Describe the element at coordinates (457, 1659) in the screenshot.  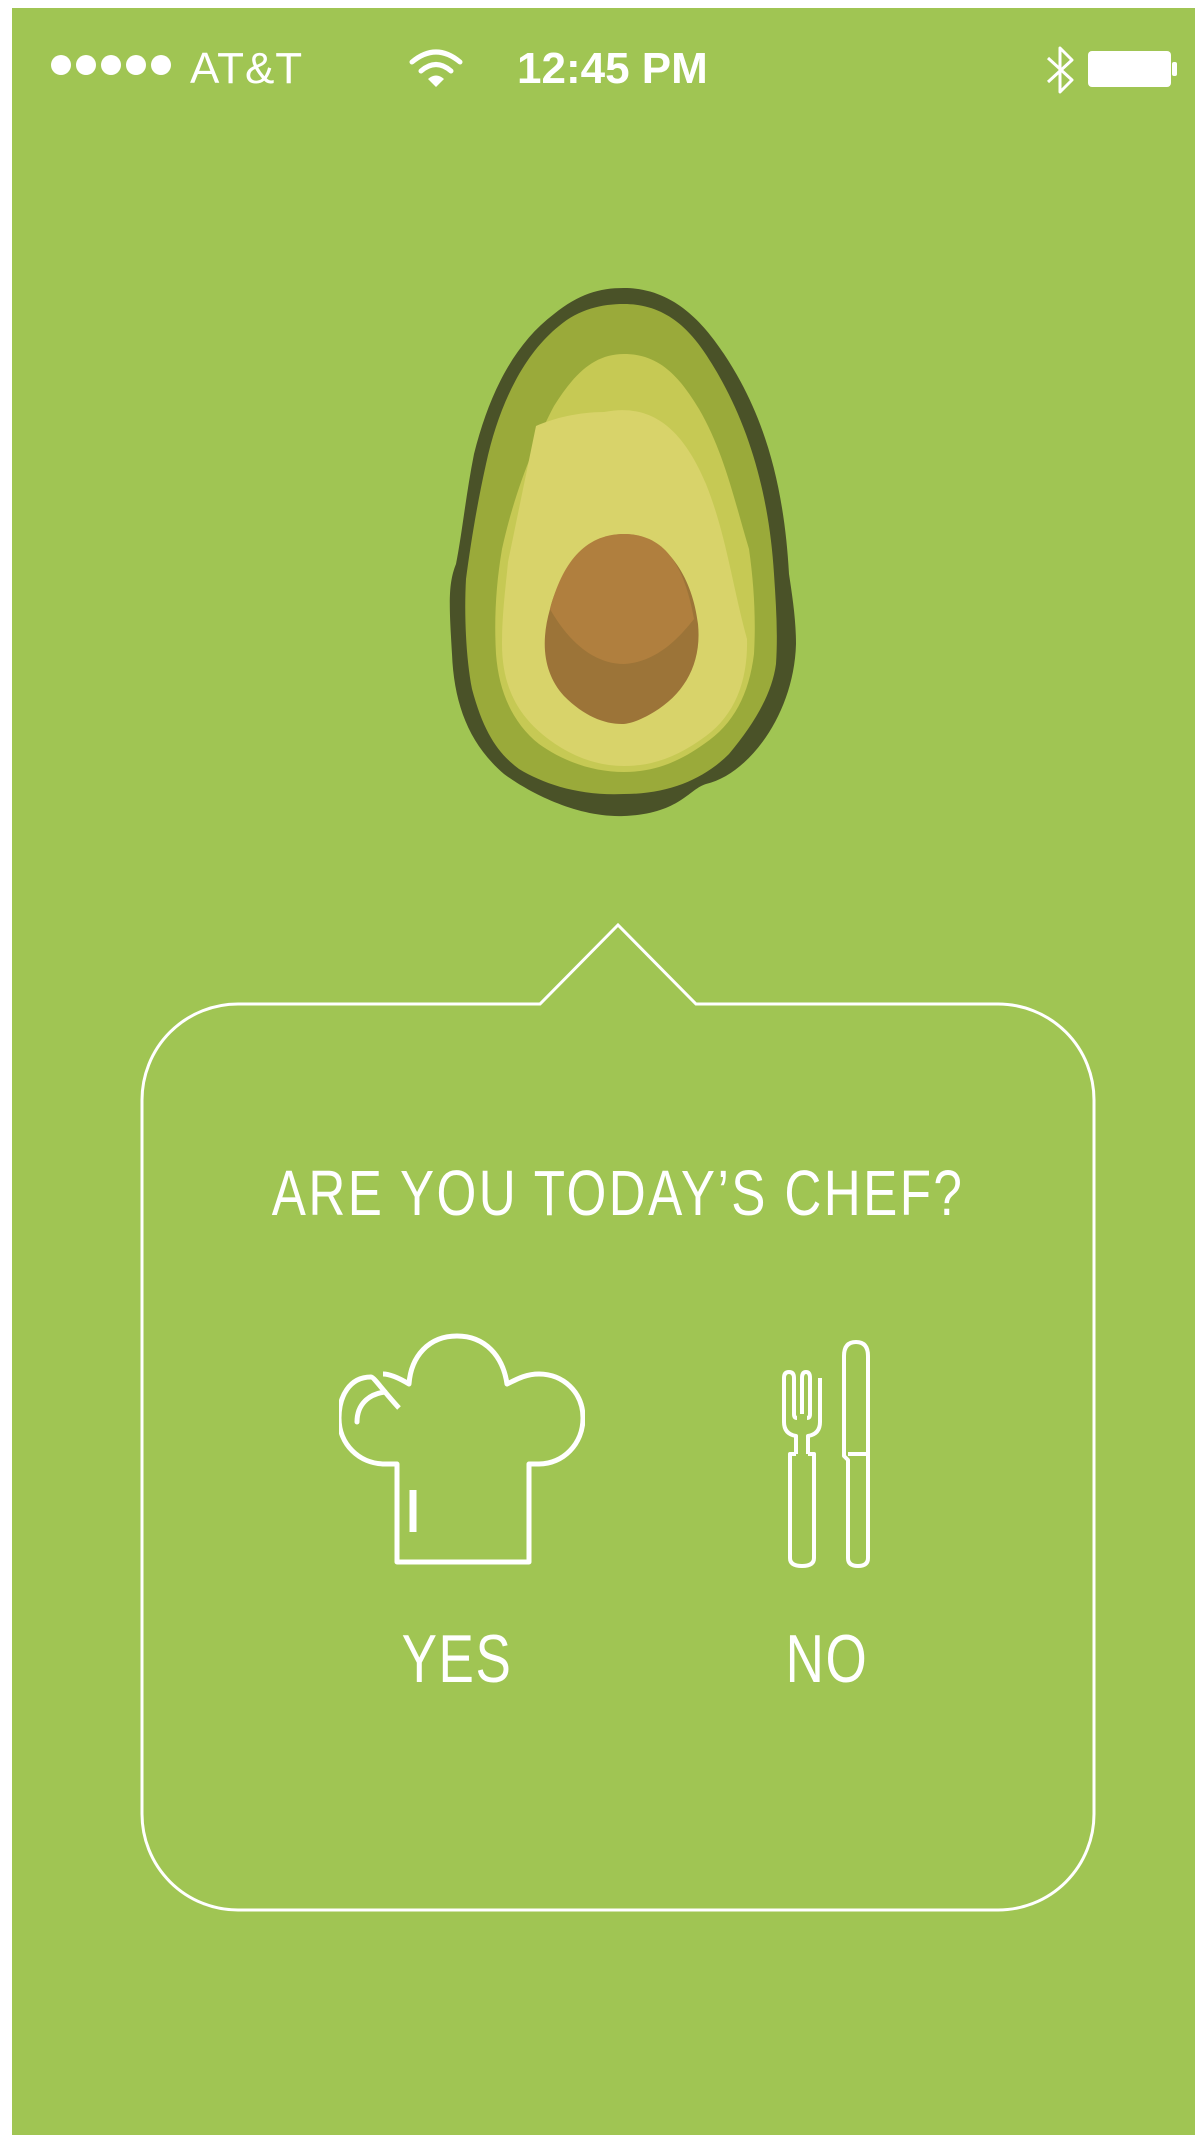
I see `yes-label: YES` at that location.